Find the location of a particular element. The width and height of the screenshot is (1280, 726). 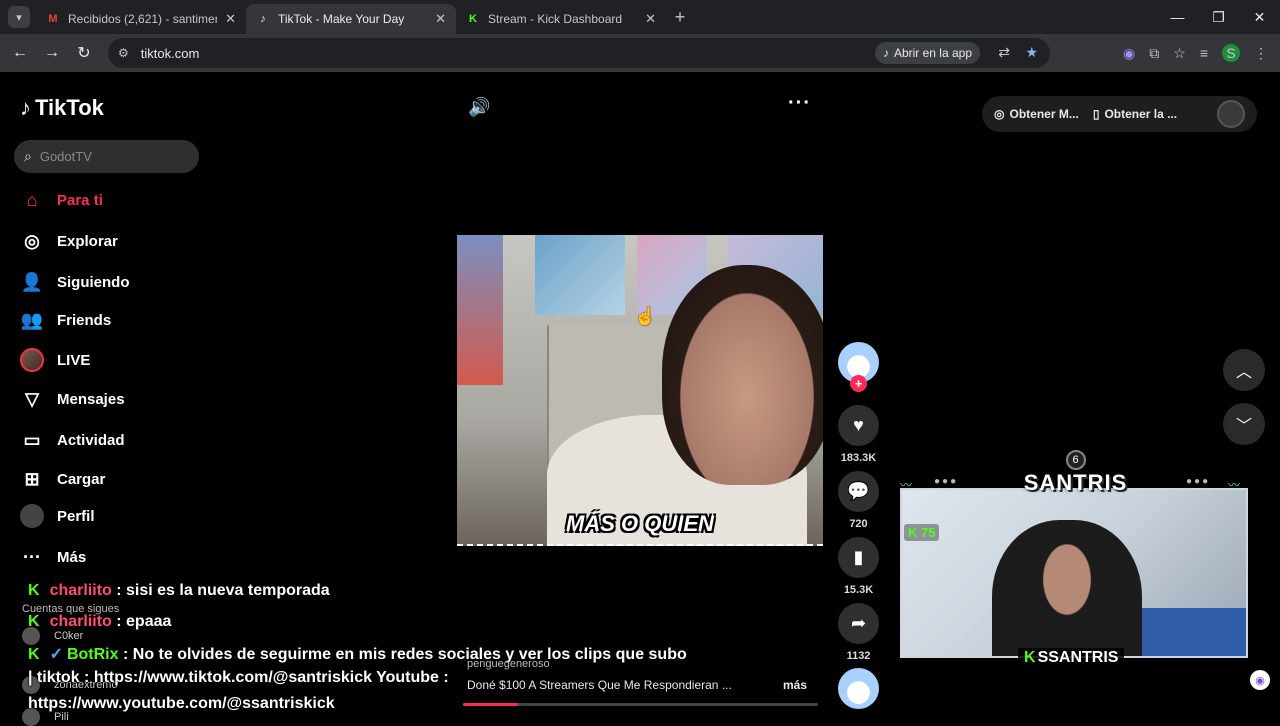

sidebar-item-perfil: Perfil is located at coordinates (57, 516).